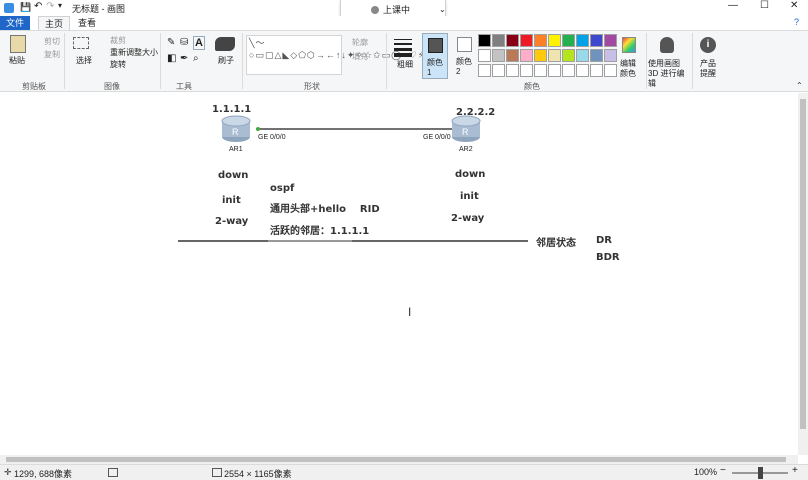  What do you see at coordinates (113, 472) in the screenshot?
I see `selection-icon` at bounding box center [113, 472].